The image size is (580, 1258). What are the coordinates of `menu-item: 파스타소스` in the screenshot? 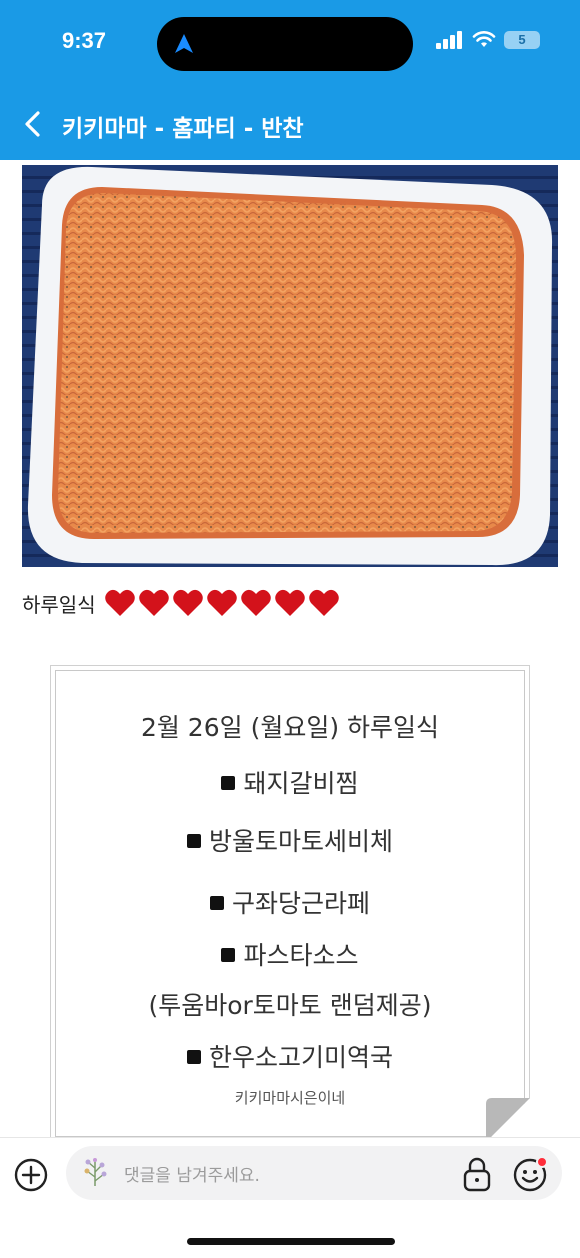 It's located at (290, 954).